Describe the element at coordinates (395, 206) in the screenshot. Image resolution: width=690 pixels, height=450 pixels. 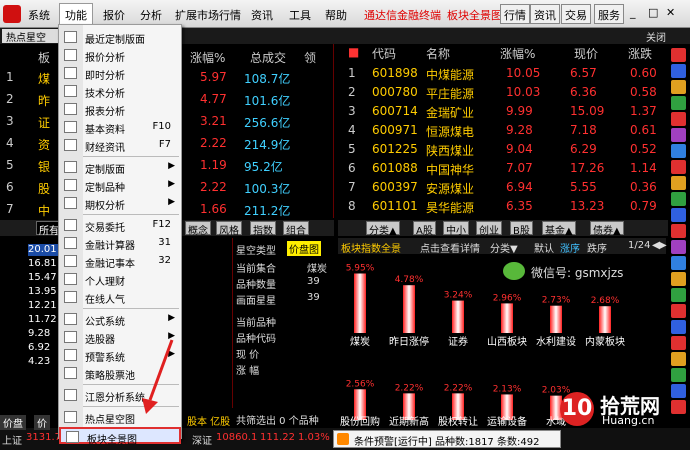
I see `stock-code: 601101` at that location.